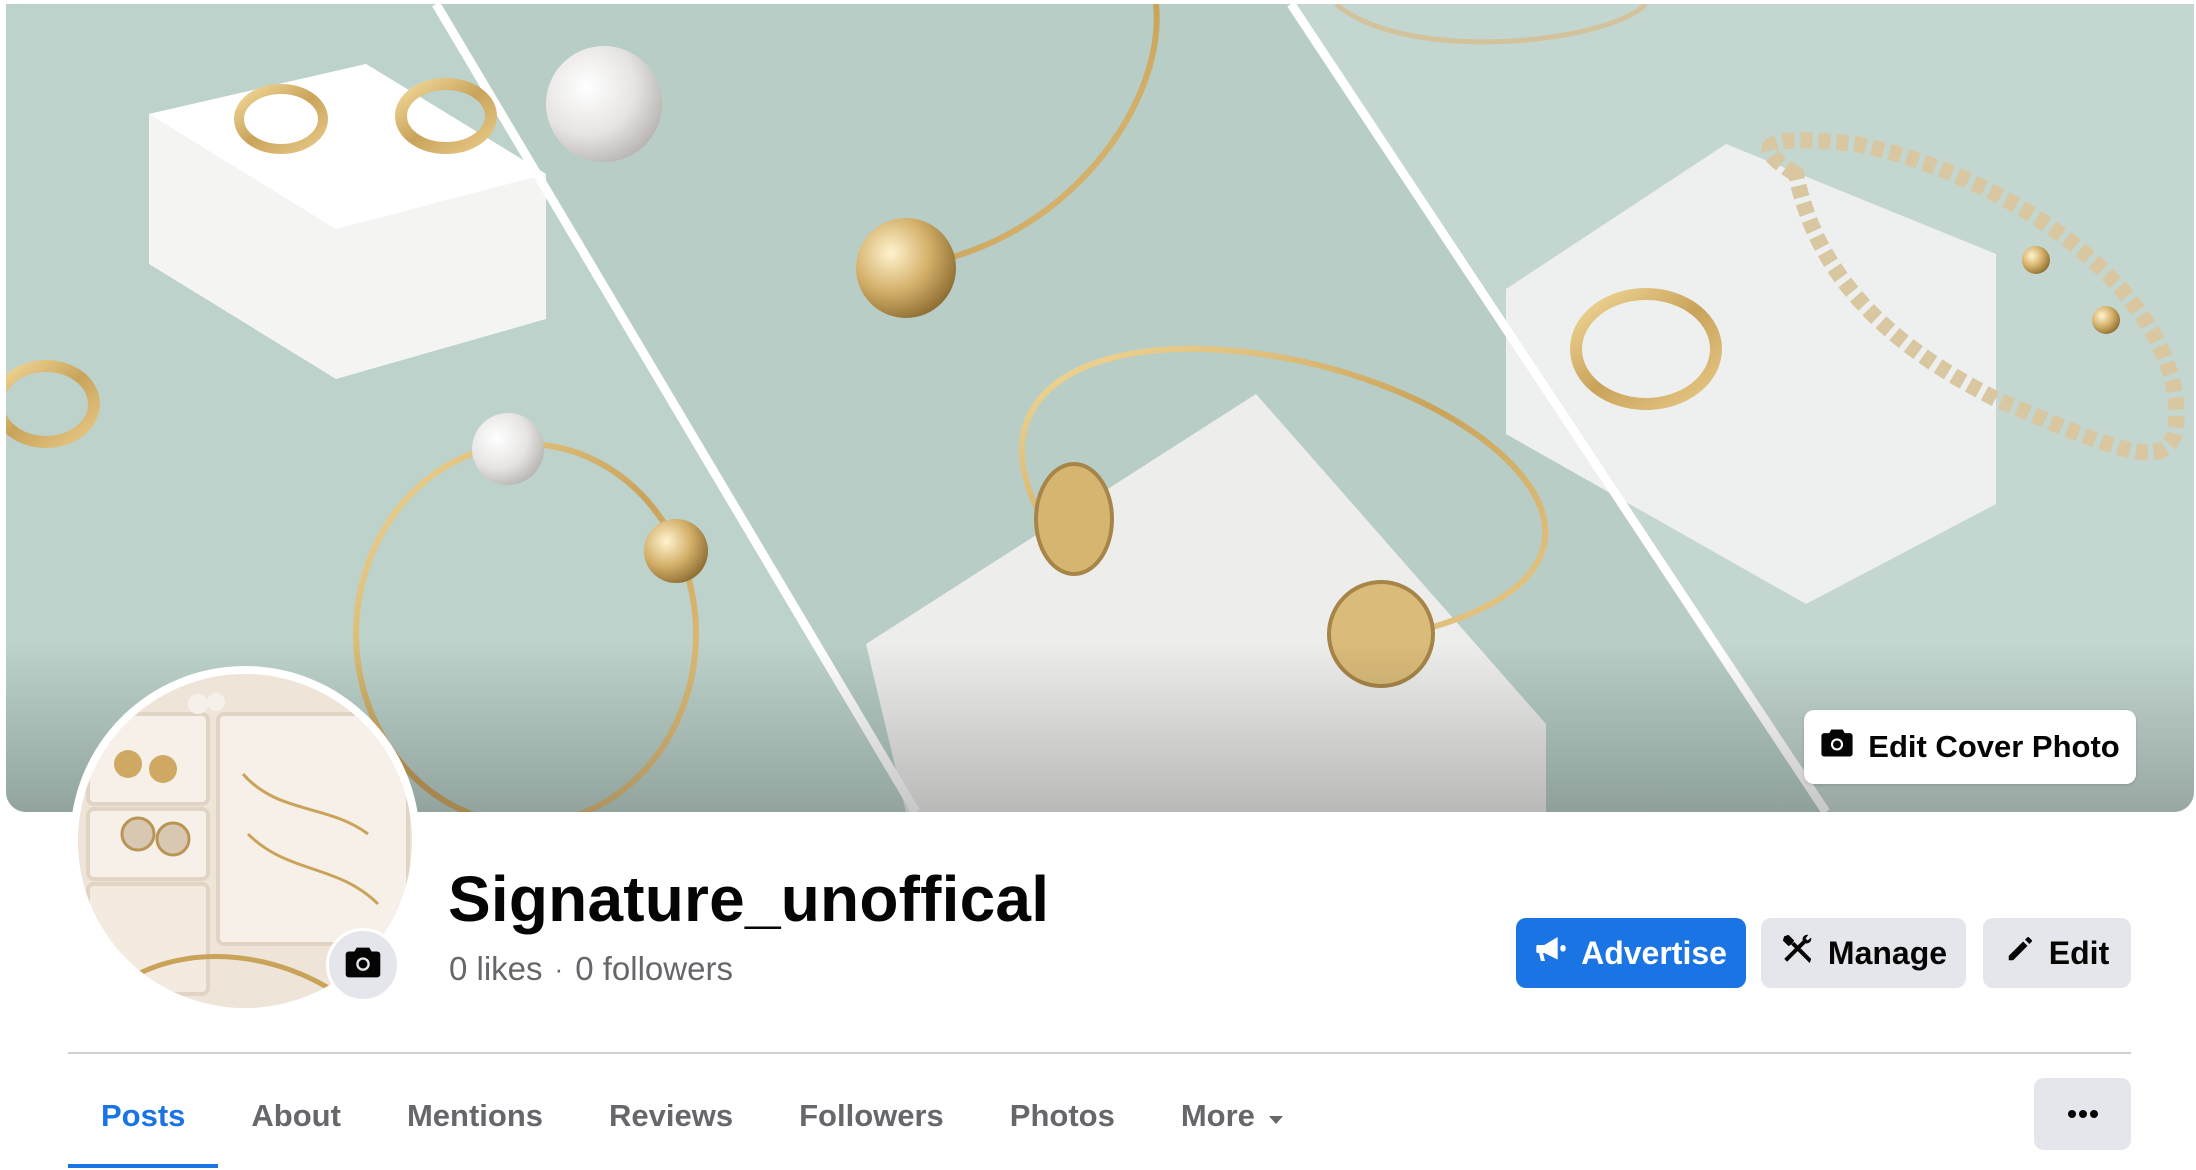 The image size is (2196, 1170). What do you see at coordinates (1994, 746) in the screenshot?
I see `edit-cover-photo-label: Edit Cover Photo` at bounding box center [1994, 746].